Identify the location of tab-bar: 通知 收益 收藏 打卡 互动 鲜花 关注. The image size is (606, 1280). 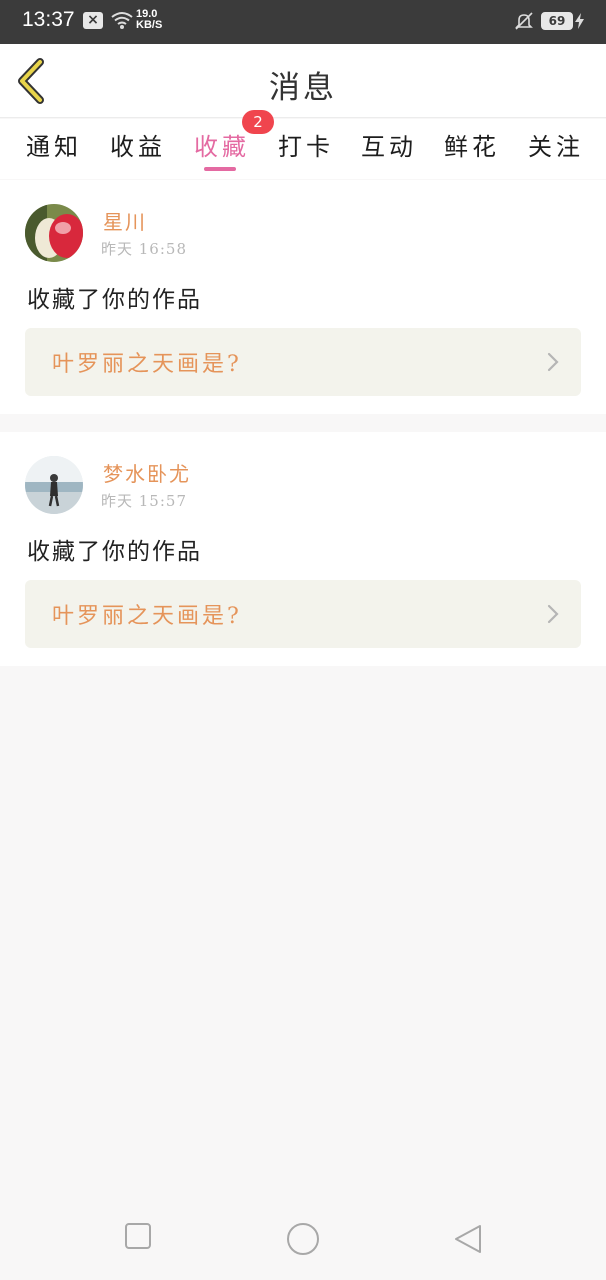
(303, 149).